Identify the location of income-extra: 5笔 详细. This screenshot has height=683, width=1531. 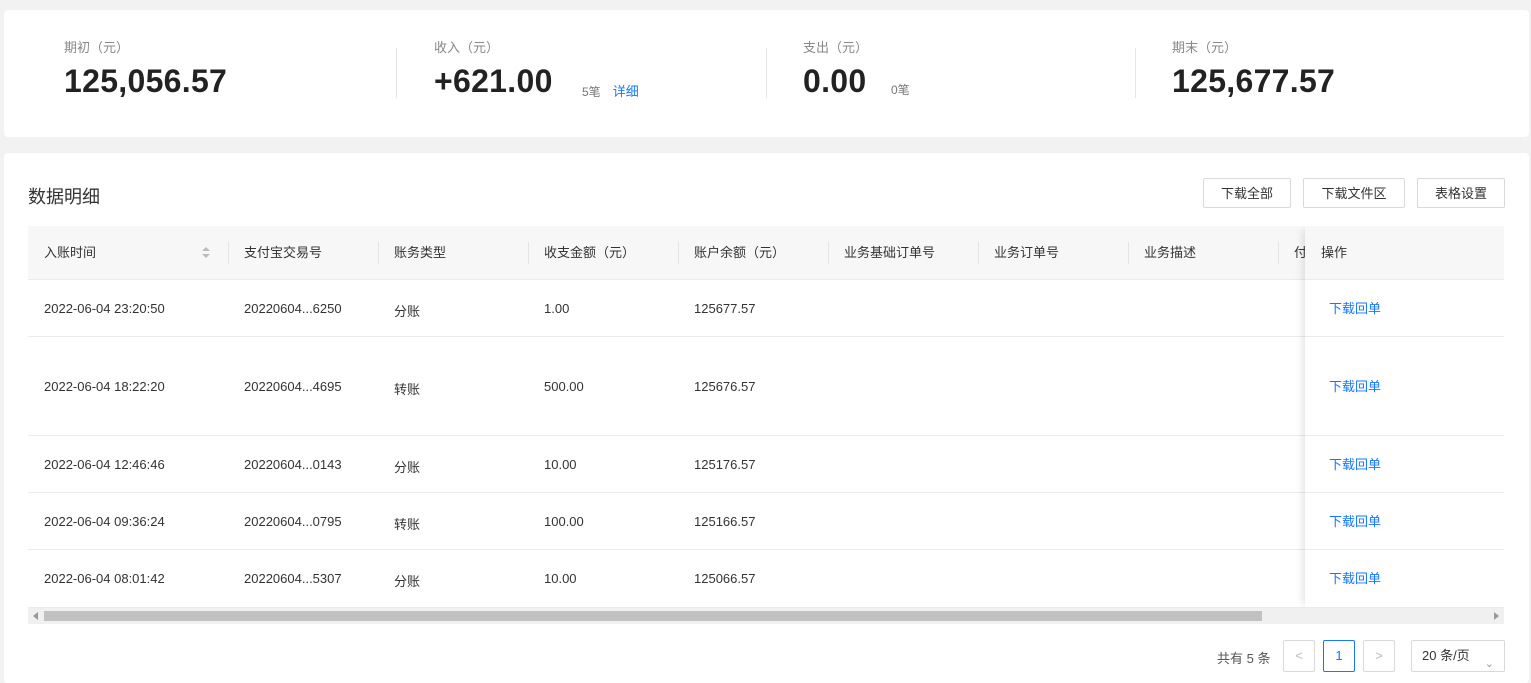
(610, 90).